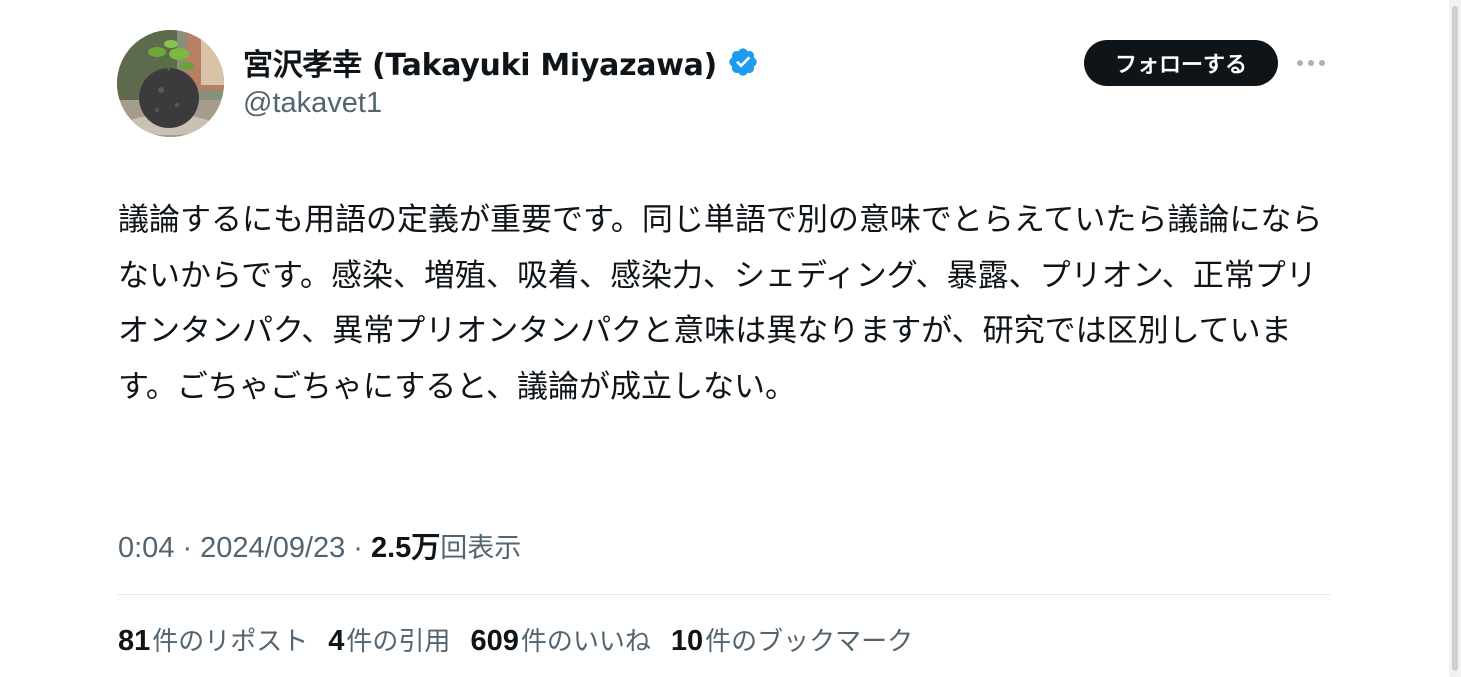  I want to click on more-options-button, so click(1311, 63).